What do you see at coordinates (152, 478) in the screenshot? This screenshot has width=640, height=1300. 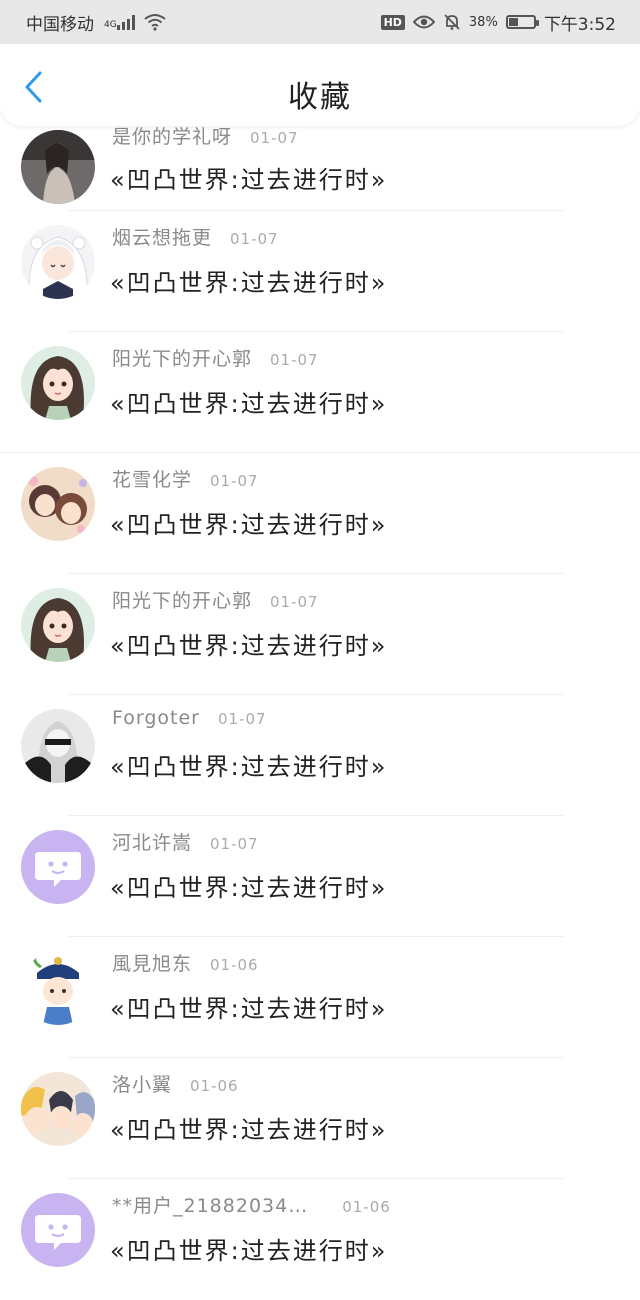 I see `username: 花雪化学` at bounding box center [152, 478].